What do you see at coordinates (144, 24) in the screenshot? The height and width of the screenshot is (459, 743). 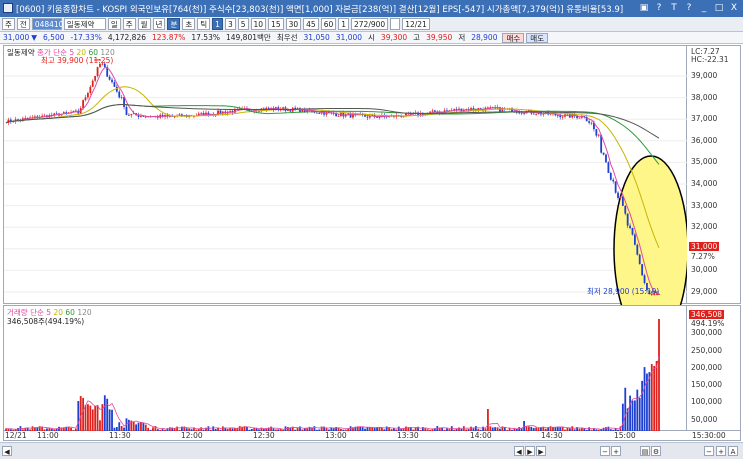 I see `period-monthly-button: 월` at bounding box center [144, 24].